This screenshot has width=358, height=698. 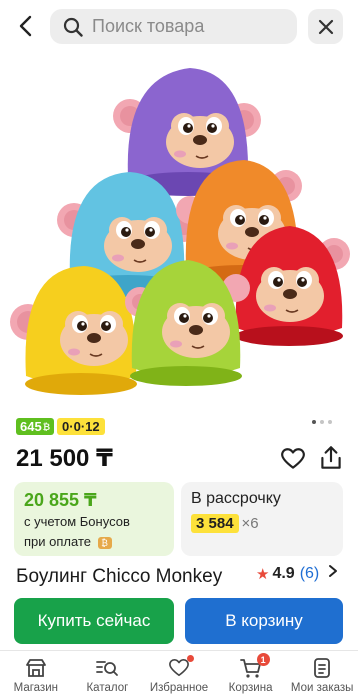 I want to click on installment-badge: 0·0·12, so click(x=81, y=426).